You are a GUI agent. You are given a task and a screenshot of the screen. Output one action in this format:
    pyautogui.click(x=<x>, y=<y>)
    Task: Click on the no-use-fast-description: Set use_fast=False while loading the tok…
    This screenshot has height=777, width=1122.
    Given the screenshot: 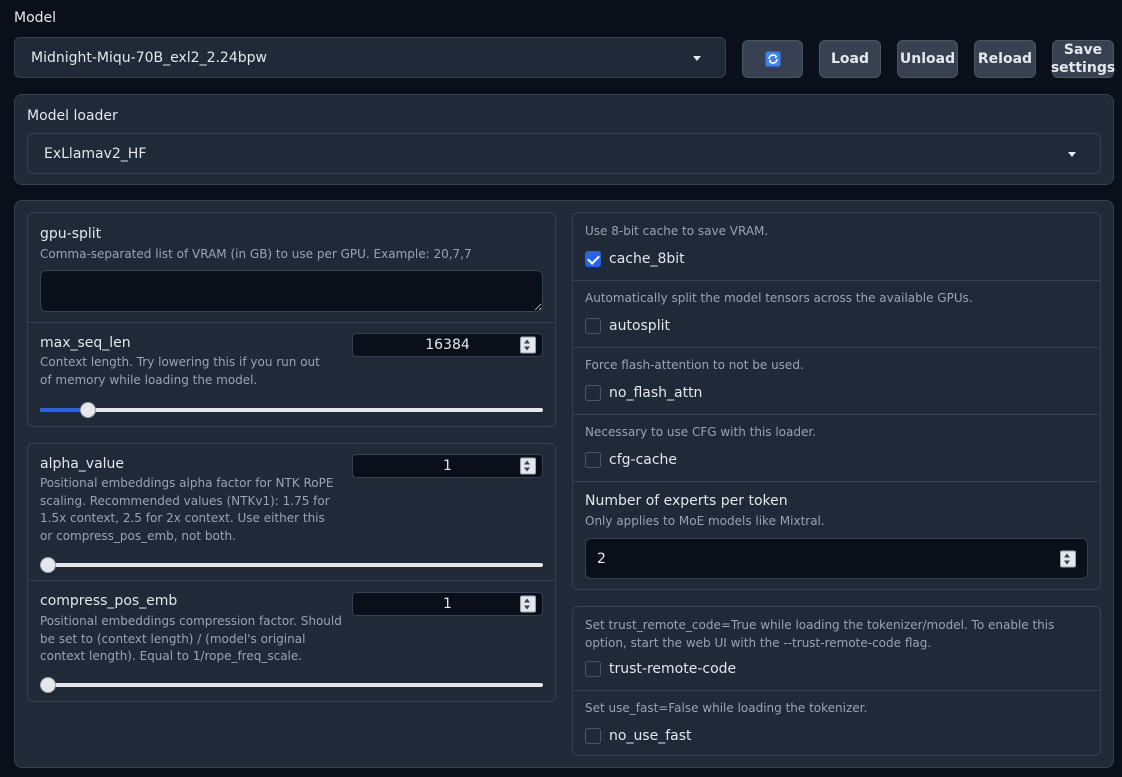 What is the action you would take?
    pyautogui.click(x=726, y=708)
    